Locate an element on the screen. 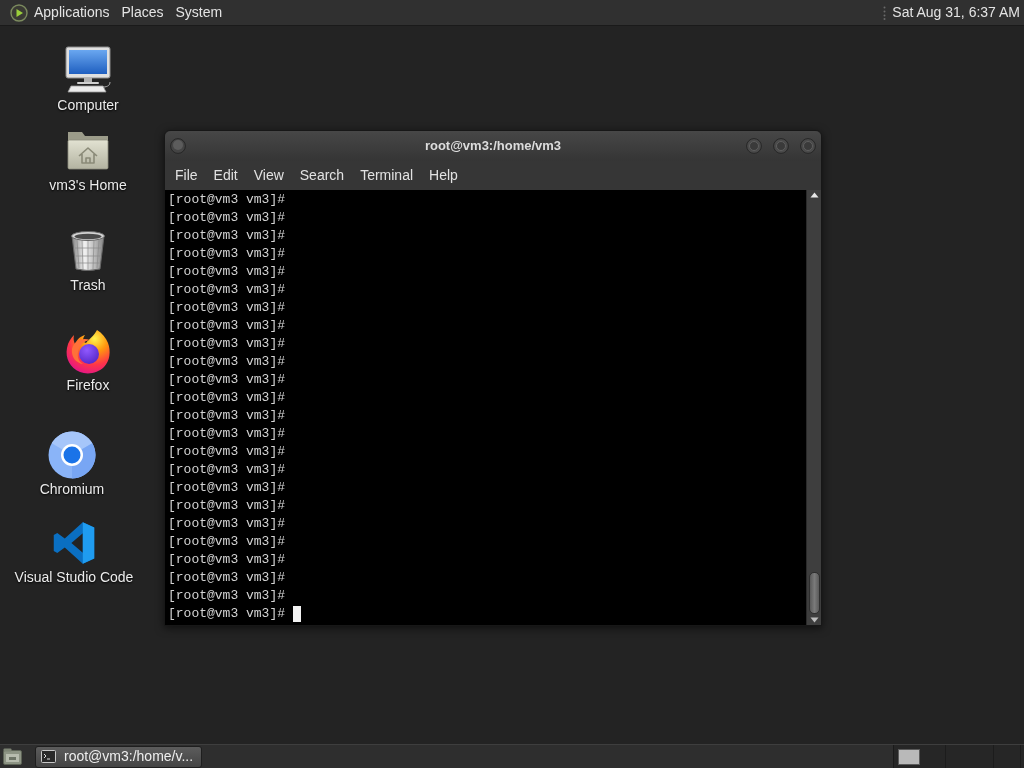  scroll-up-arrow-icon is located at coordinates (814, 195).